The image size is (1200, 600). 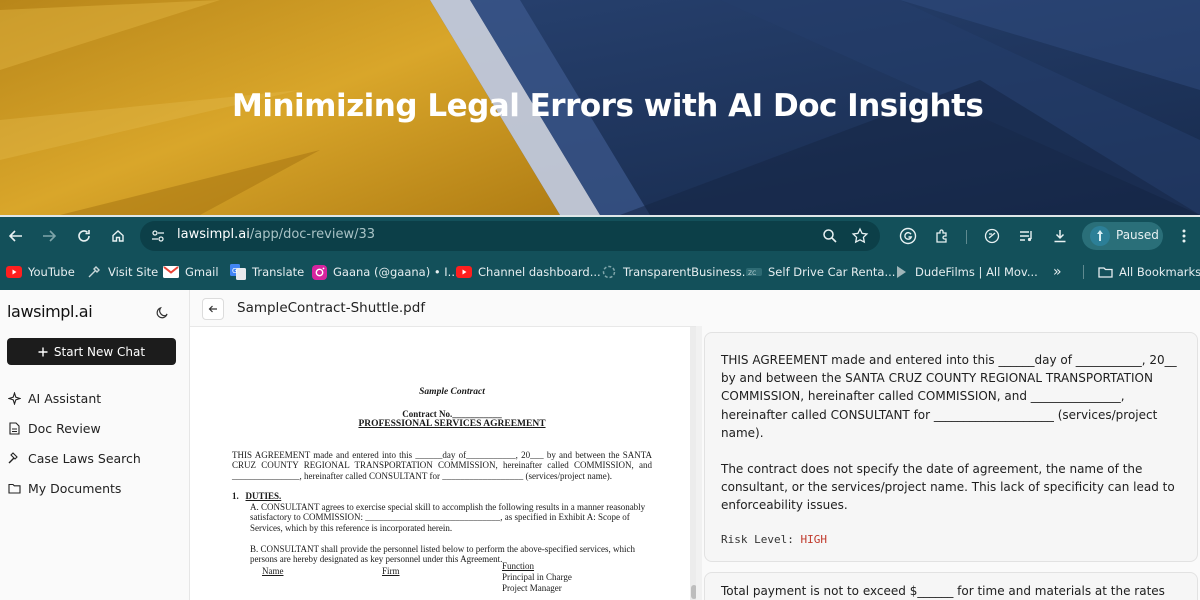 I want to click on brand-logo: lawsimpl.ai, so click(x=50, y=311).